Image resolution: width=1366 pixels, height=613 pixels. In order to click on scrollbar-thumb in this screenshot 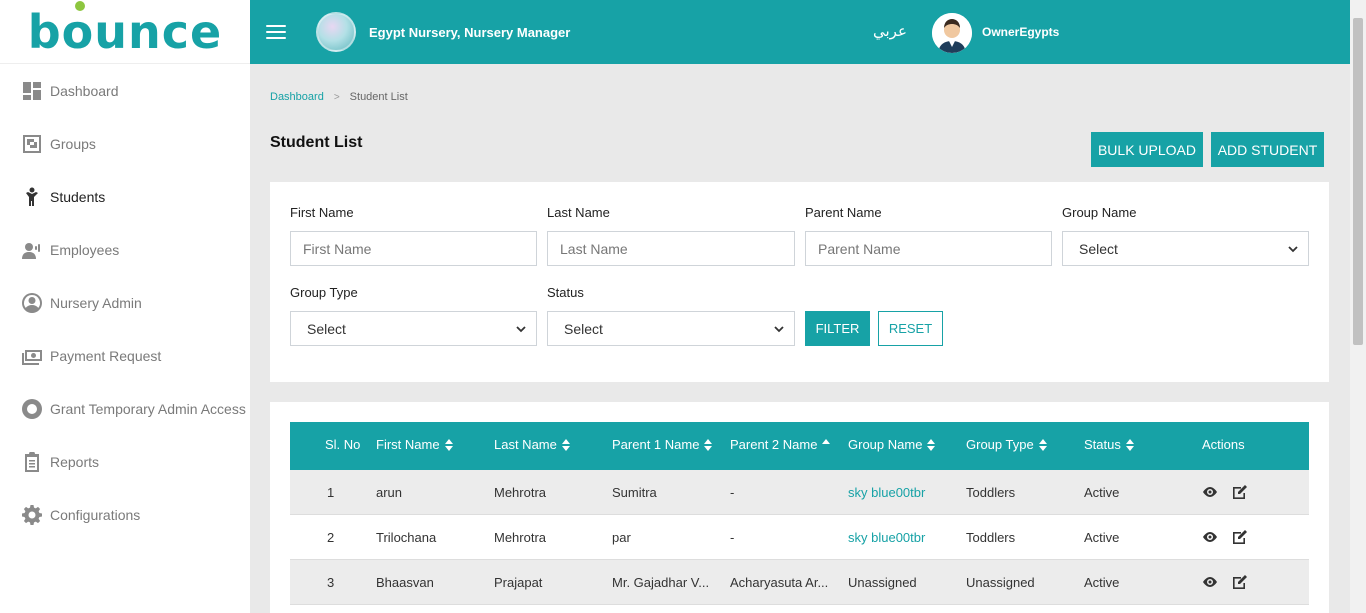, I will do `click(1358, 181)`.